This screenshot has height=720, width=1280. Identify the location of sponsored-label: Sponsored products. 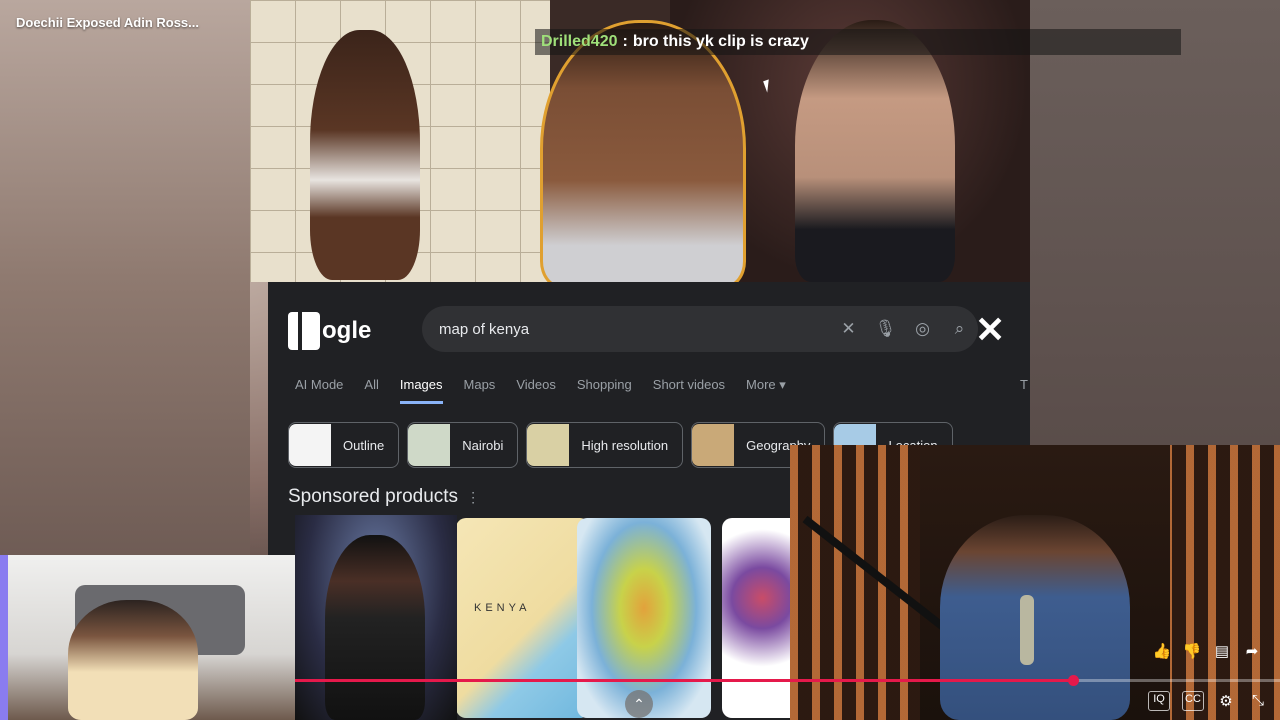
(373, 496).